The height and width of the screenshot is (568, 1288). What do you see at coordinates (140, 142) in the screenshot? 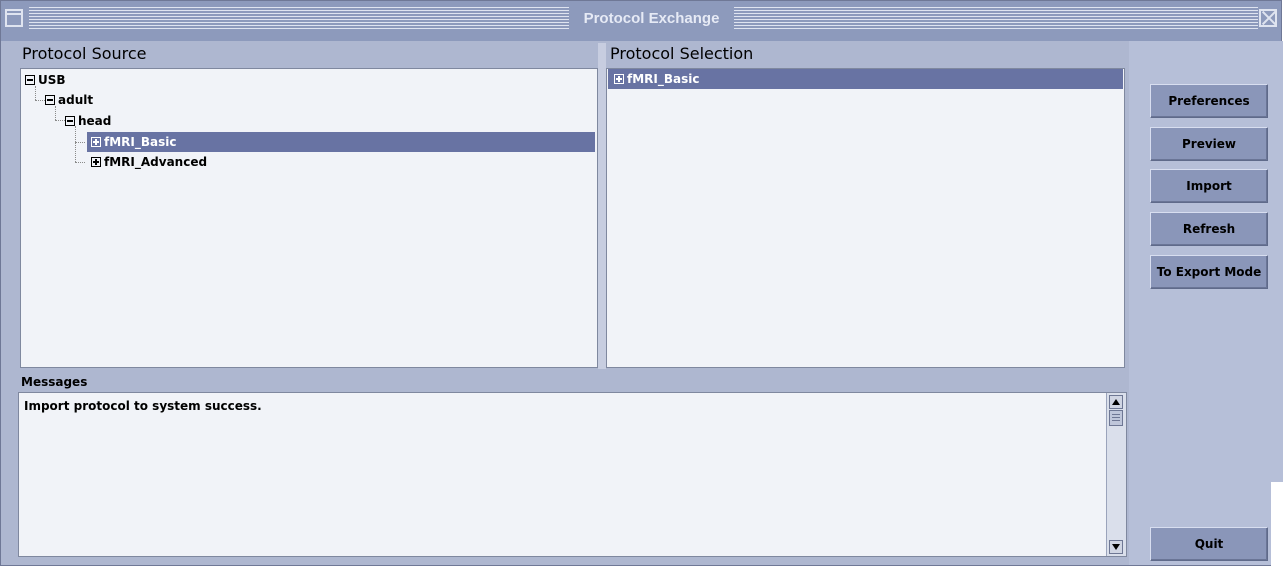
I see `tree-item-label: fMRI_Basic` at bounding box center [140, 142].